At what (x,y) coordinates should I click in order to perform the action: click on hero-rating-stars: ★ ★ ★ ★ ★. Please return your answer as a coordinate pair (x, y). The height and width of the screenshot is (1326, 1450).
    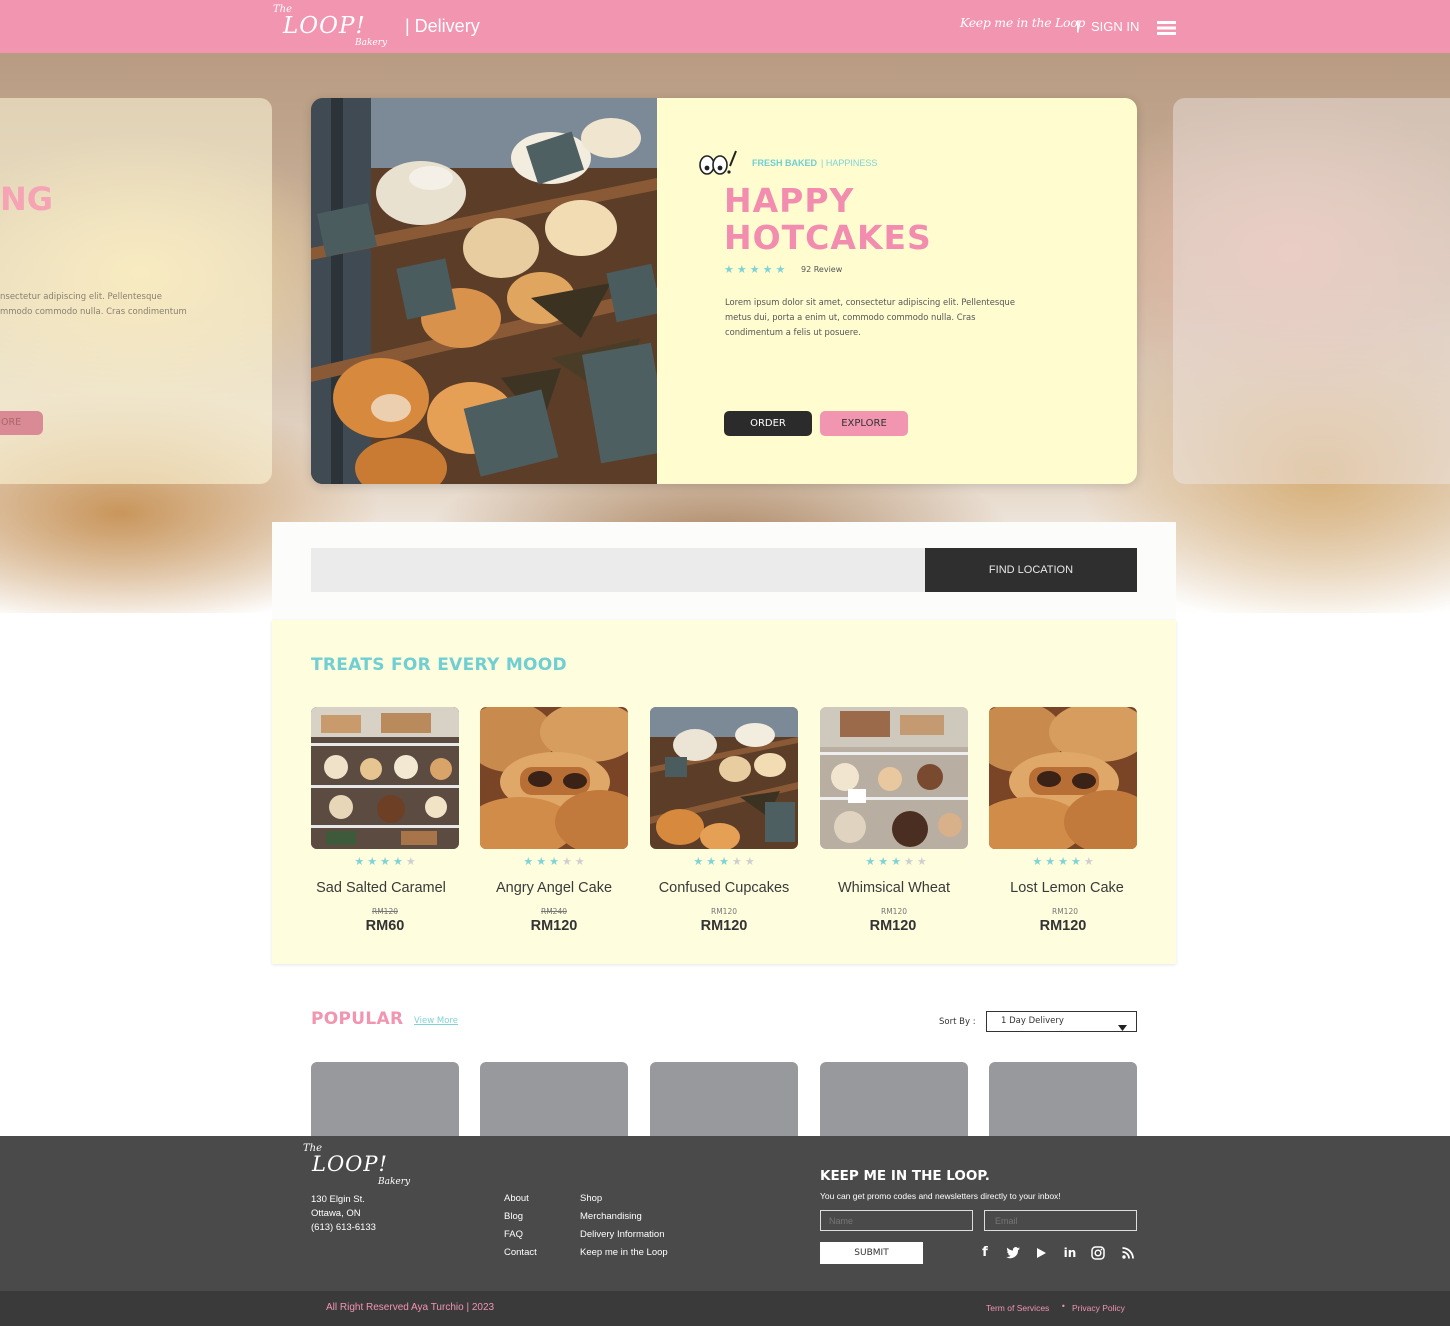
    Looking at the image, I should click on (754, 270).